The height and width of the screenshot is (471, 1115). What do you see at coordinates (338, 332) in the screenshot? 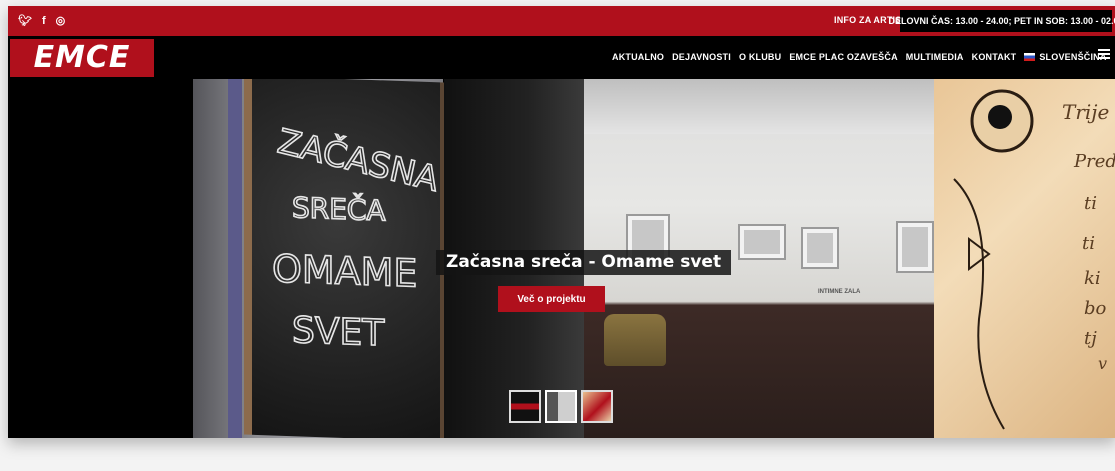
I see `chalk-line-4: SVET` at bounding box center [338, 332].